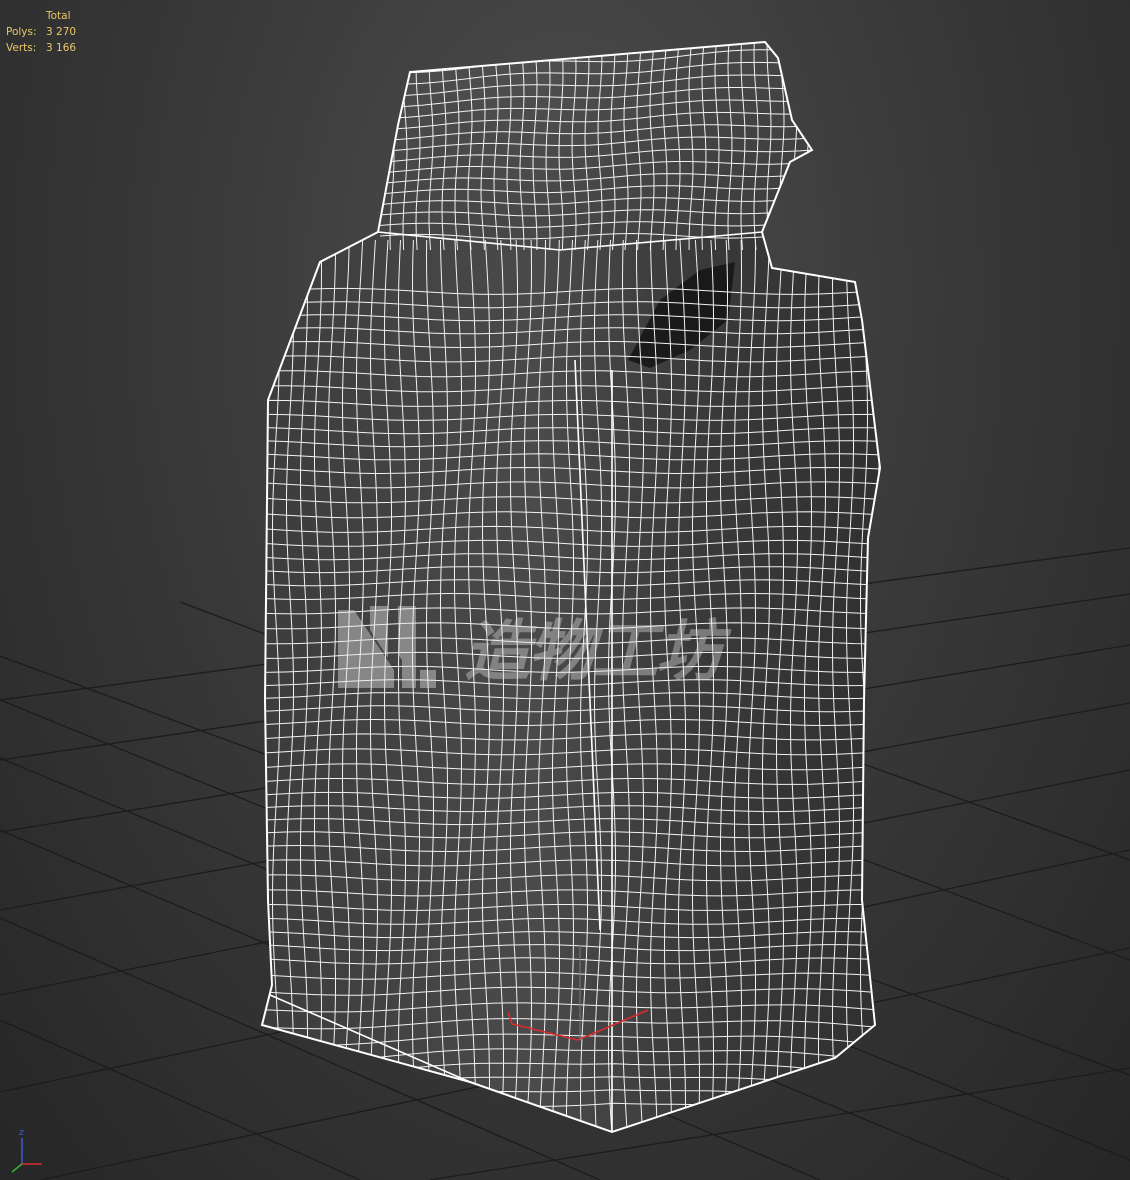 This screenshot has width=1130, height=1180. Describe the element at coordinates (21, 32) in the screenshot. I see `polys-label: Polys:` at that location.